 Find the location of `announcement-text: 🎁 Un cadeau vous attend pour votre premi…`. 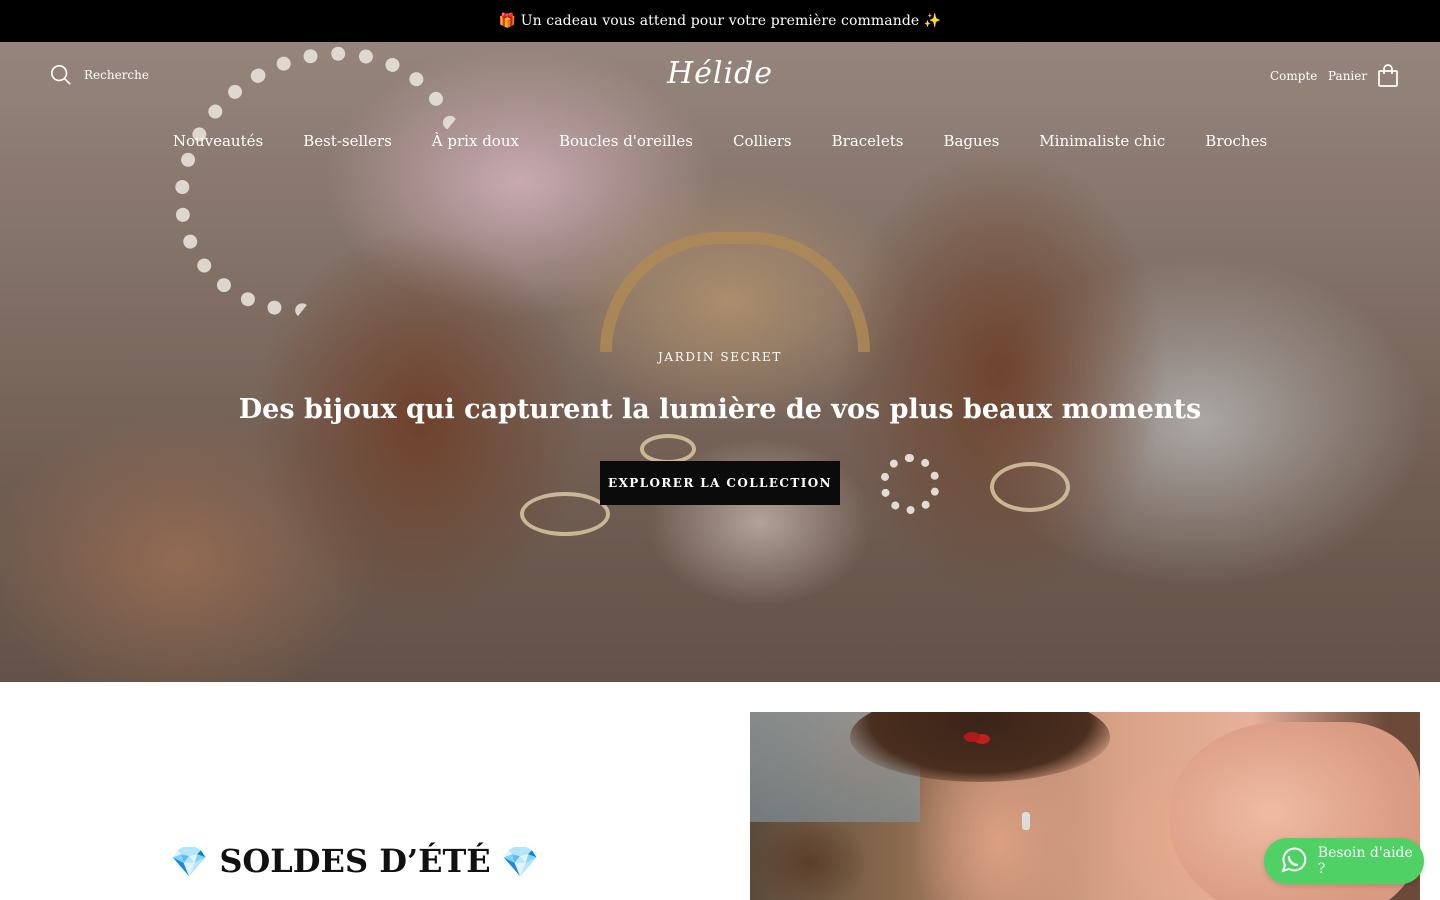

announcement-text: 🎁 Un cadeau vous attend pour votre premi… is located at coordinates (720, 21).